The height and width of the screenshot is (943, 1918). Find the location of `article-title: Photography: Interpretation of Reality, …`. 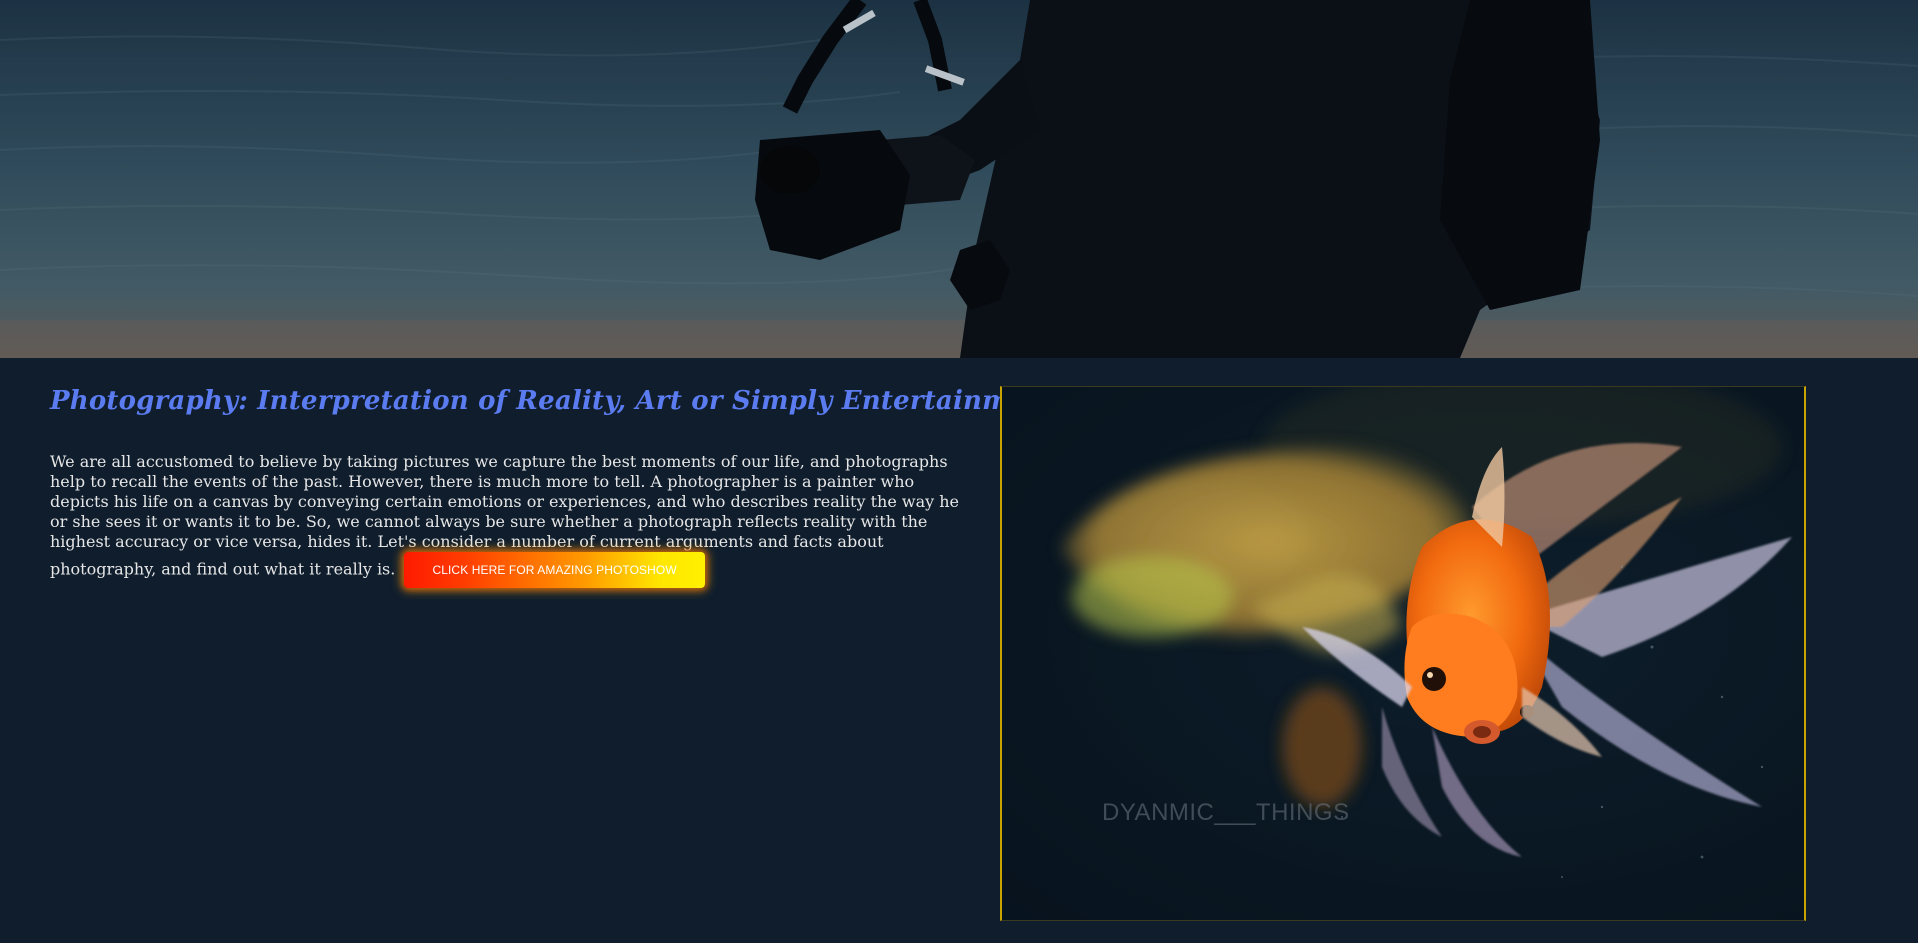

article-title: Photography: Interpretation of Reality, … is located at coordinates (562, 401).